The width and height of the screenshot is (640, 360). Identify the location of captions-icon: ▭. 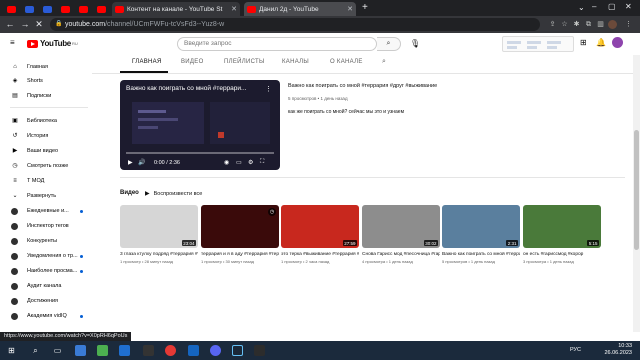
(239, 162).